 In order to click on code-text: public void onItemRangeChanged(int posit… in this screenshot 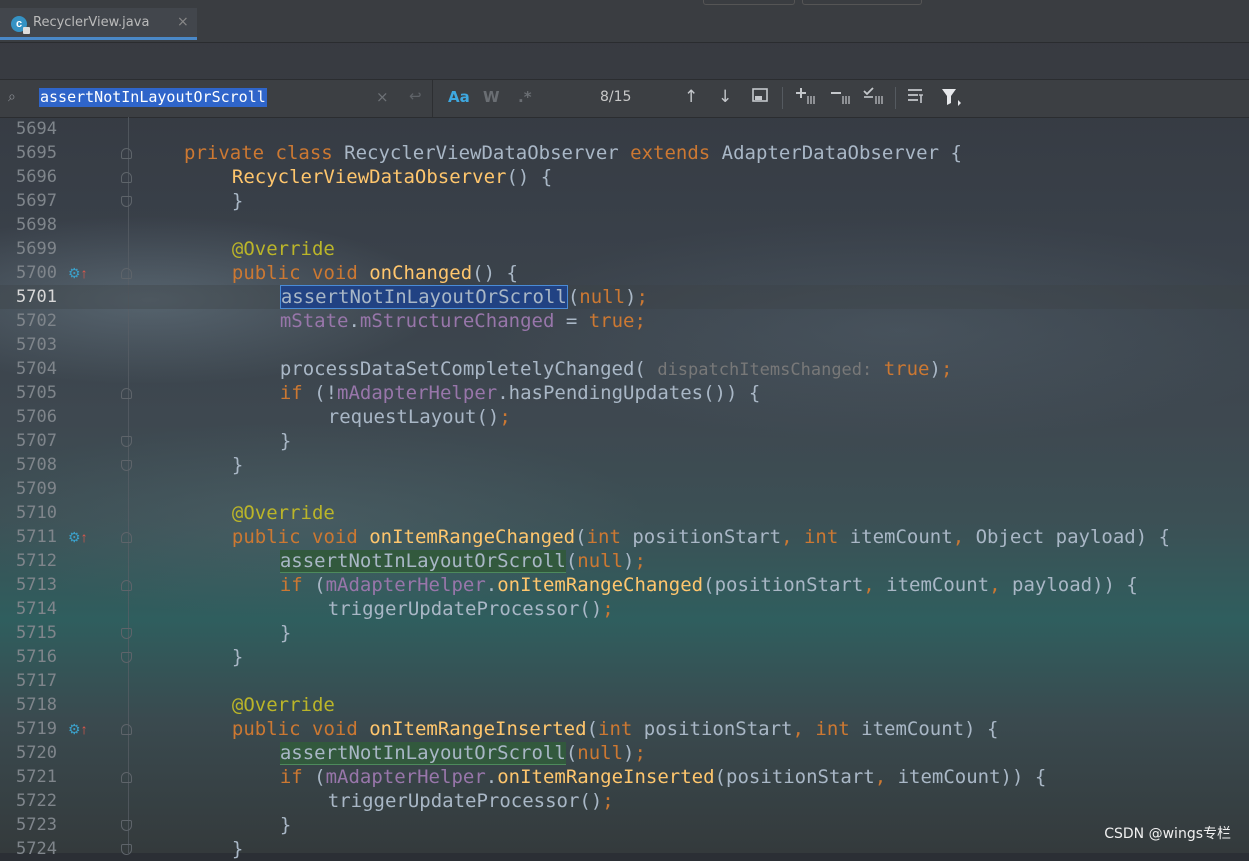, I will do `click(701, 537)`.